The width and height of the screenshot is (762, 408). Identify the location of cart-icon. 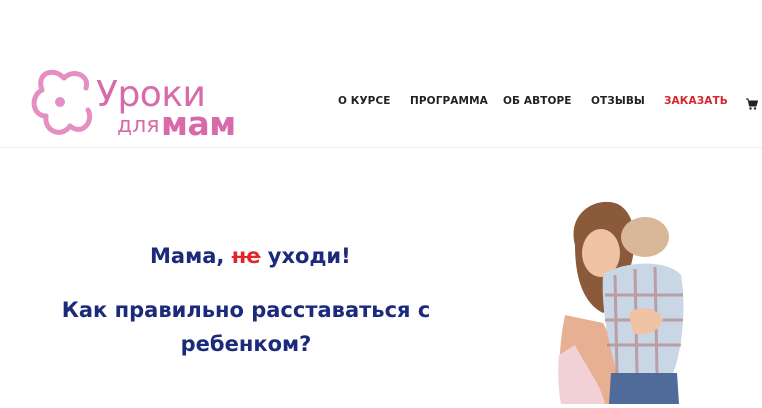
(752, 104).